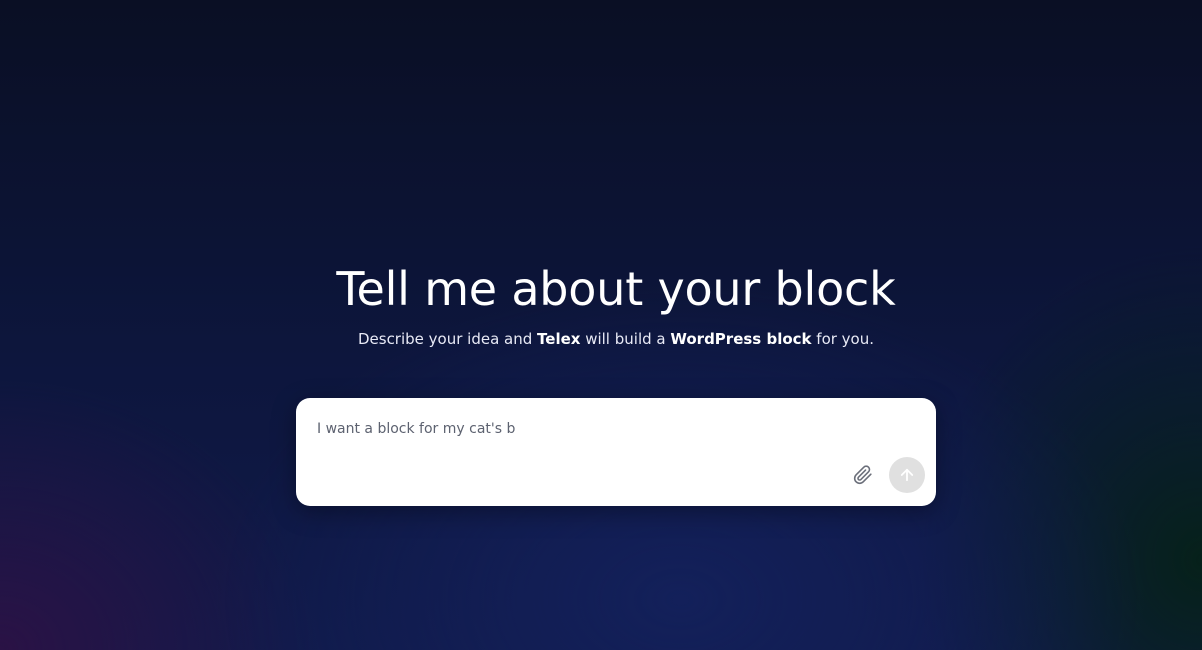  What do you see at coordinates (447, 339) in the screenshot?
I see `subtitle-text-1: Describe your idea and` at bounding box center [447, 339].